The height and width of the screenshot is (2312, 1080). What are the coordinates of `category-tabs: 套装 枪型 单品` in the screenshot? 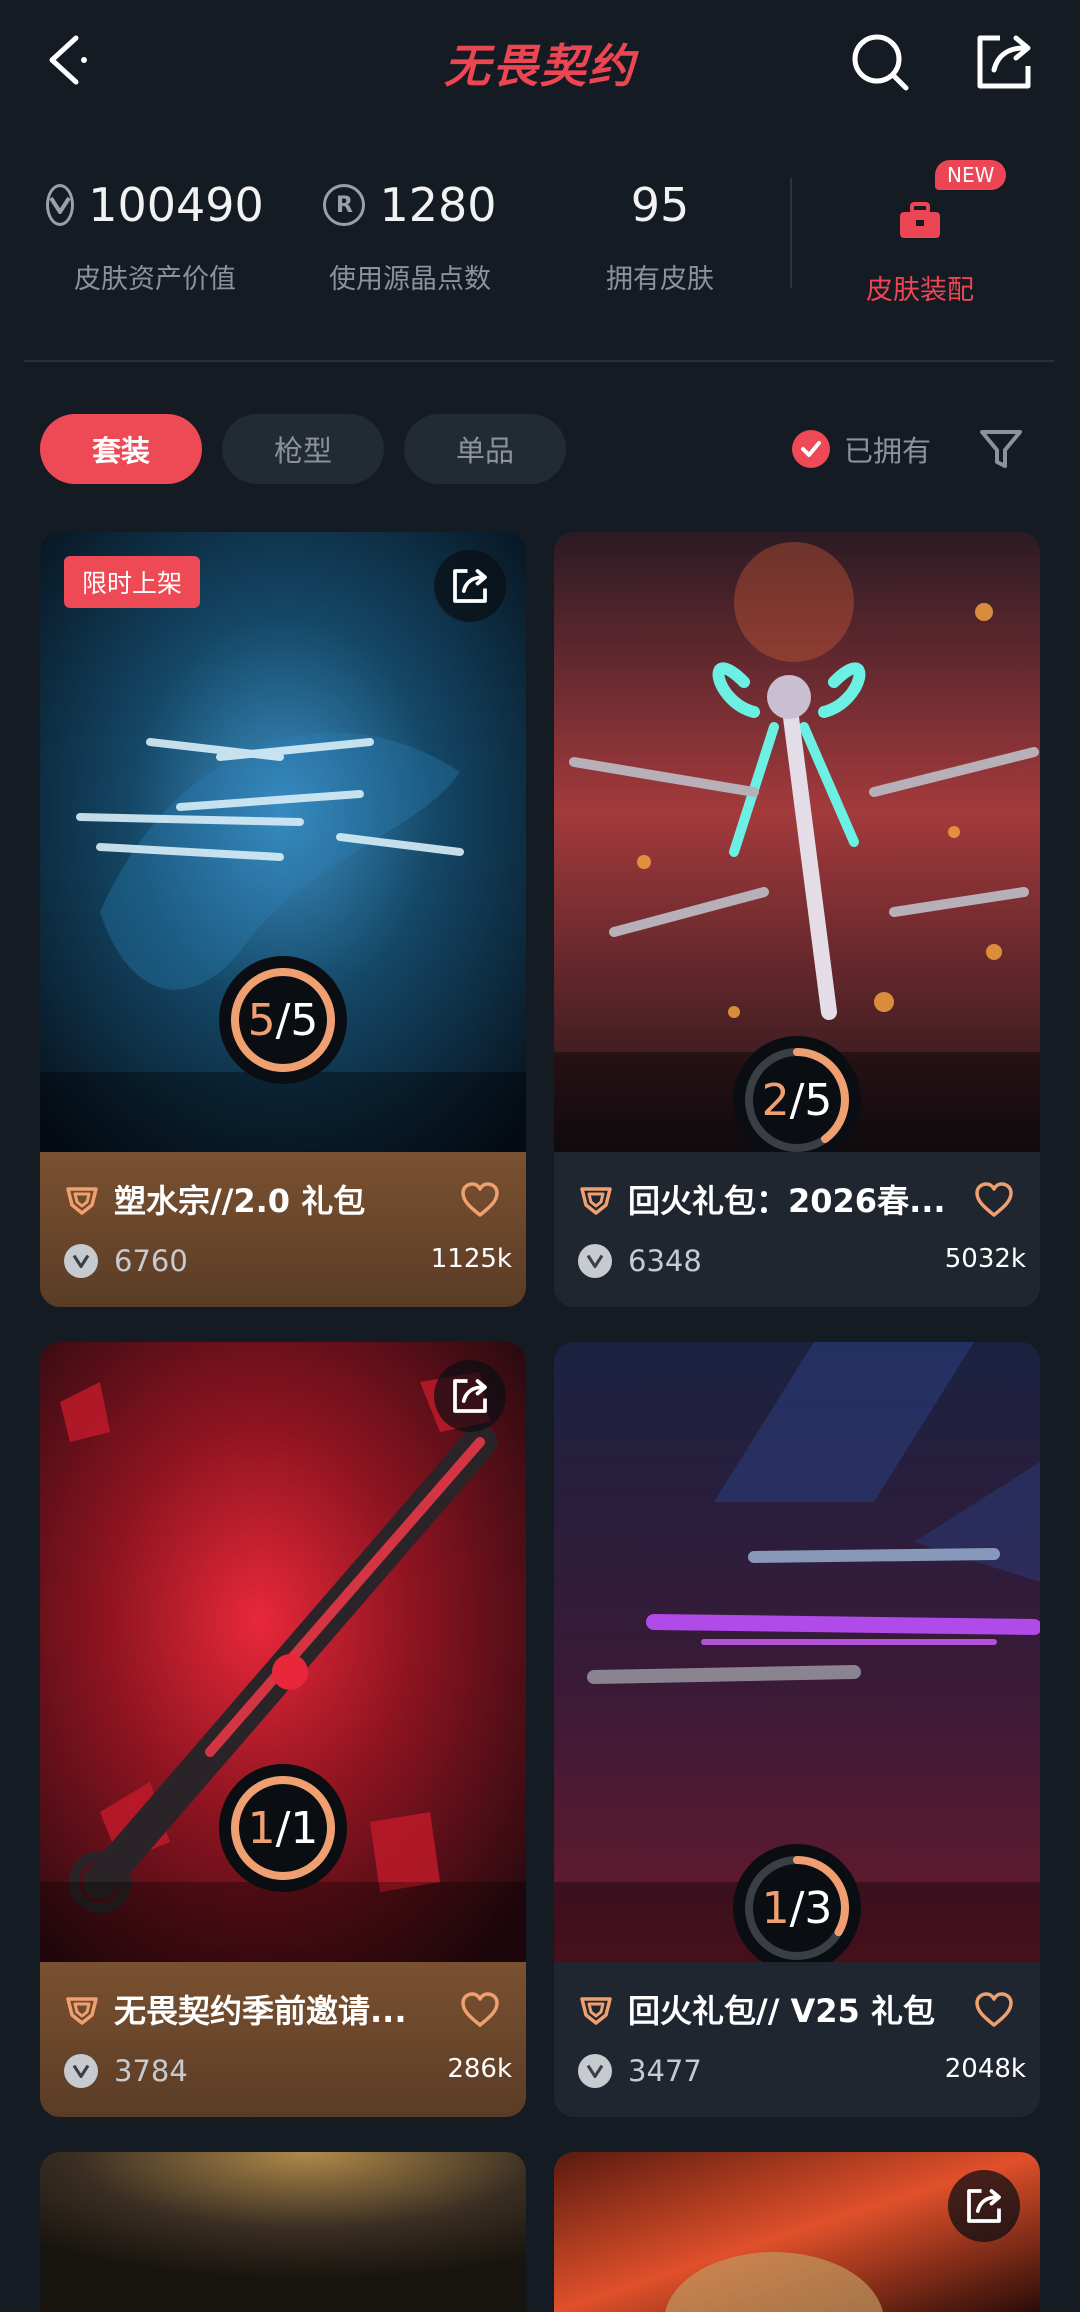 It's located at (303, 449).